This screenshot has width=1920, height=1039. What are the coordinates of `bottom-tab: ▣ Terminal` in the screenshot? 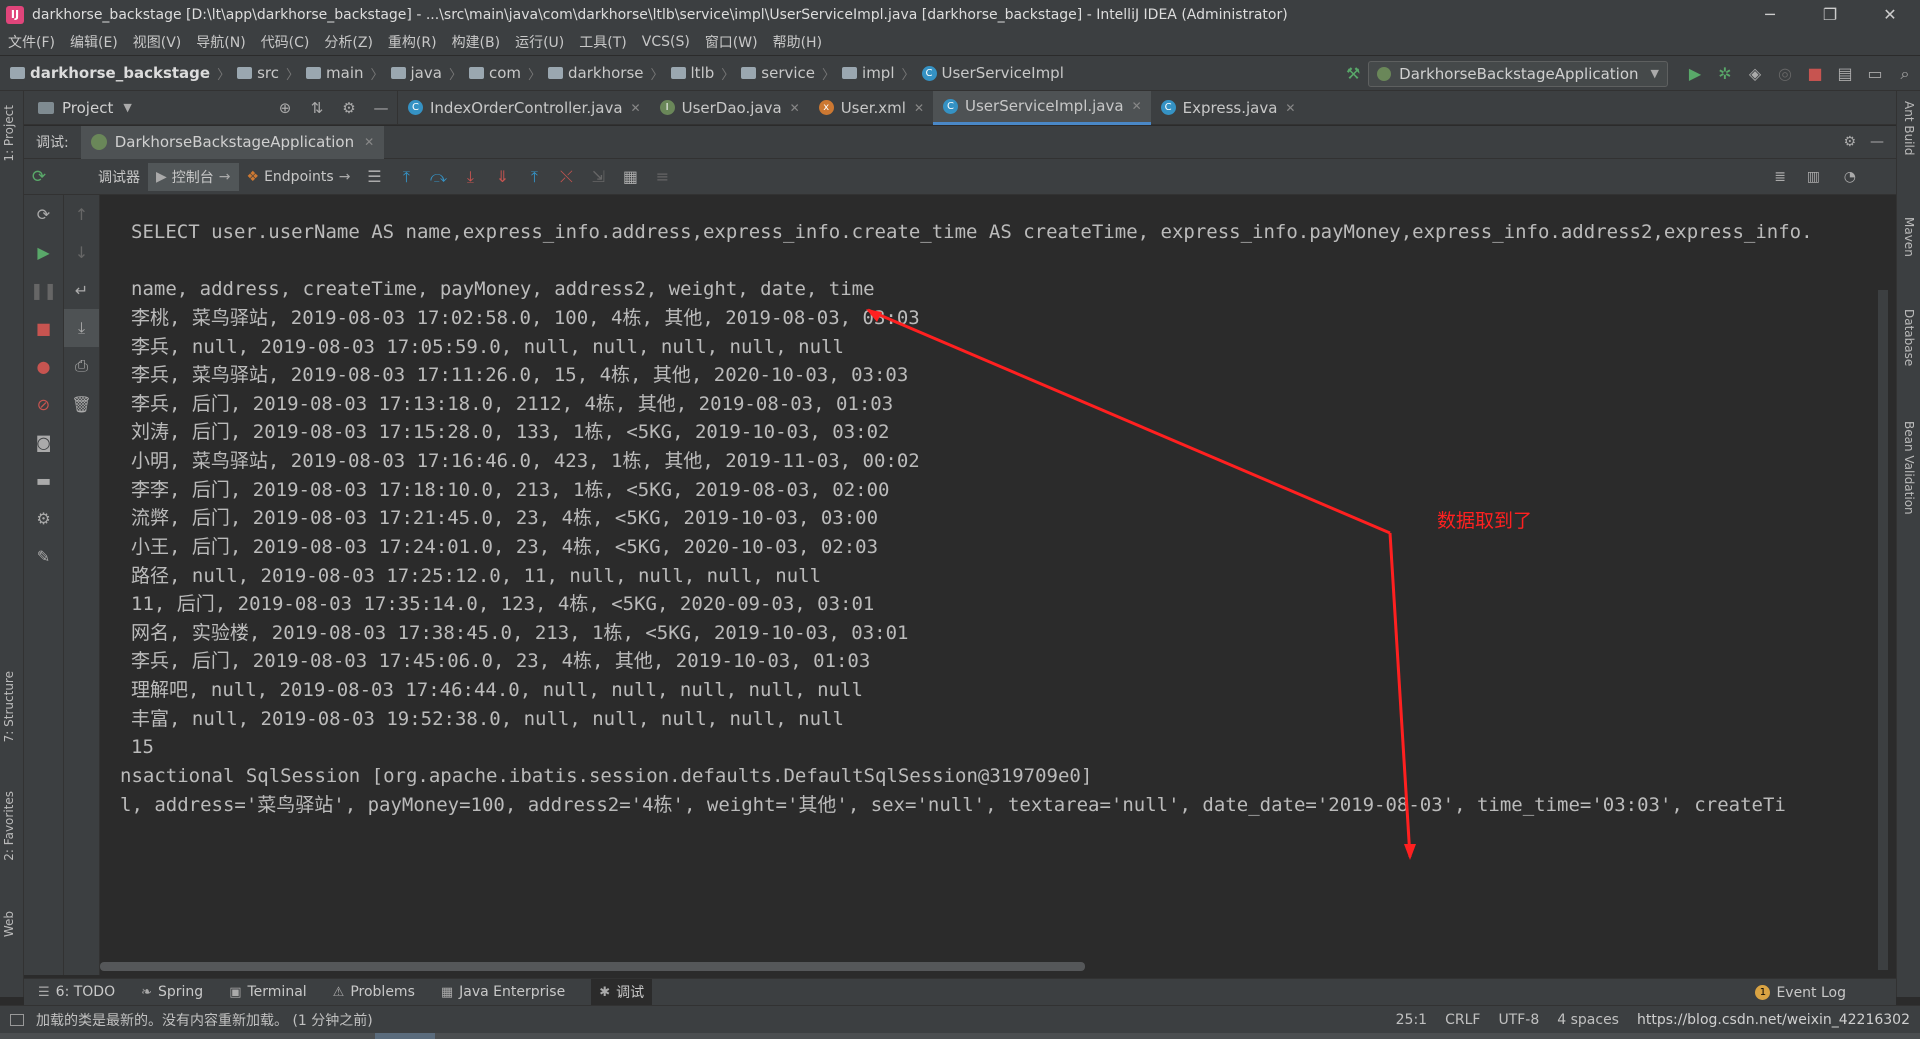 It's located at (267, 992).